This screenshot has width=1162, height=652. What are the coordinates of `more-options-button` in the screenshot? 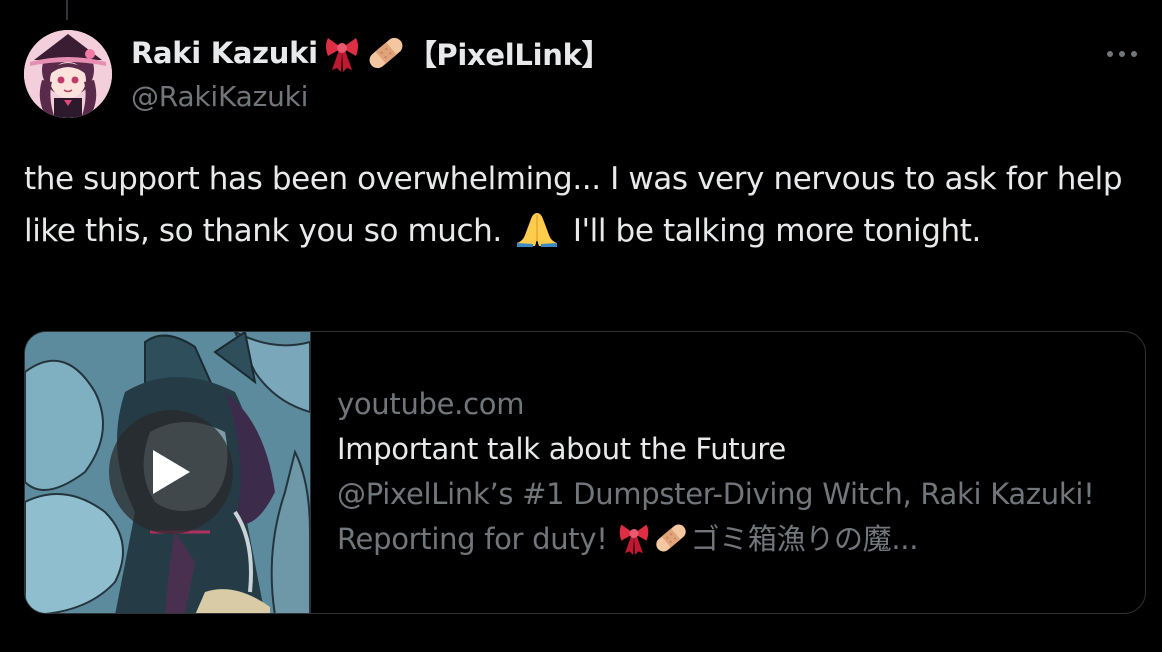 It's located at (1122, 54).